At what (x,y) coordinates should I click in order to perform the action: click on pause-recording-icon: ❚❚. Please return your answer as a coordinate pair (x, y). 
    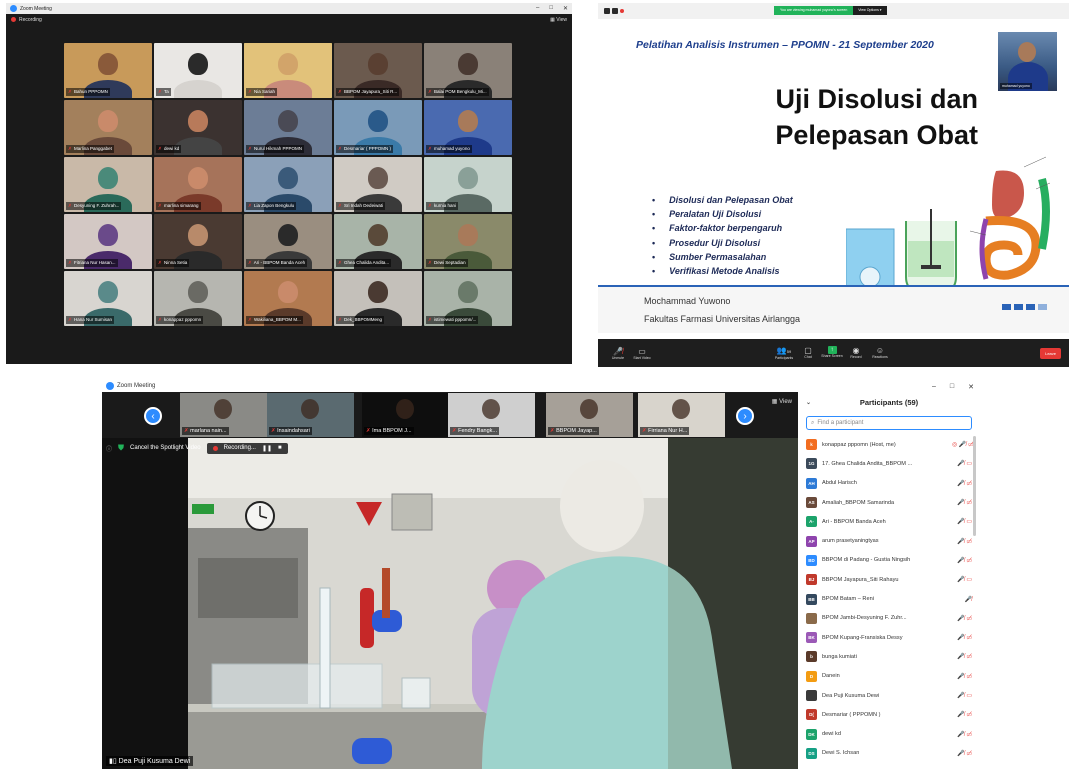
    Looking at the image, I should click on (267, 448).